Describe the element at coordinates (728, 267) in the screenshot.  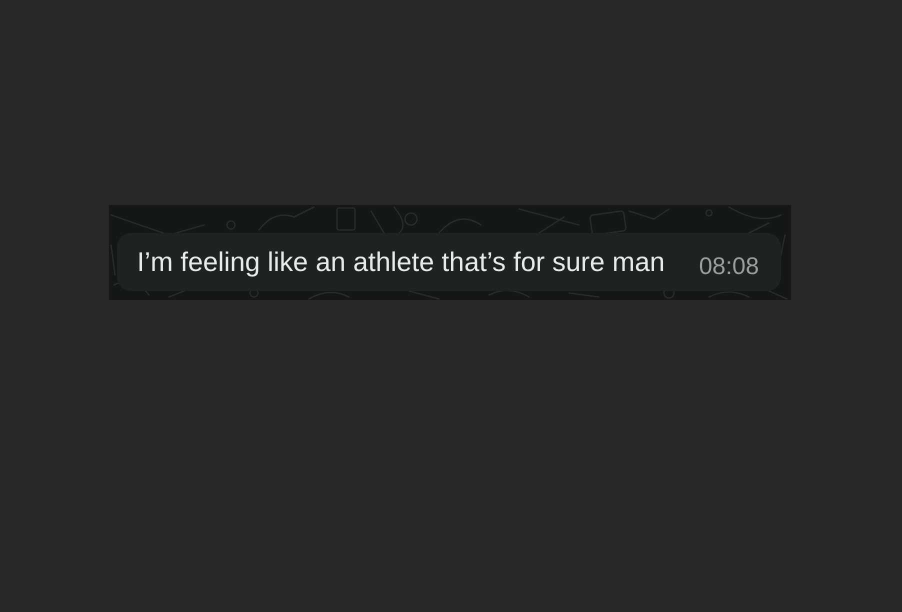
I see `message-time: 08:08` at that location.